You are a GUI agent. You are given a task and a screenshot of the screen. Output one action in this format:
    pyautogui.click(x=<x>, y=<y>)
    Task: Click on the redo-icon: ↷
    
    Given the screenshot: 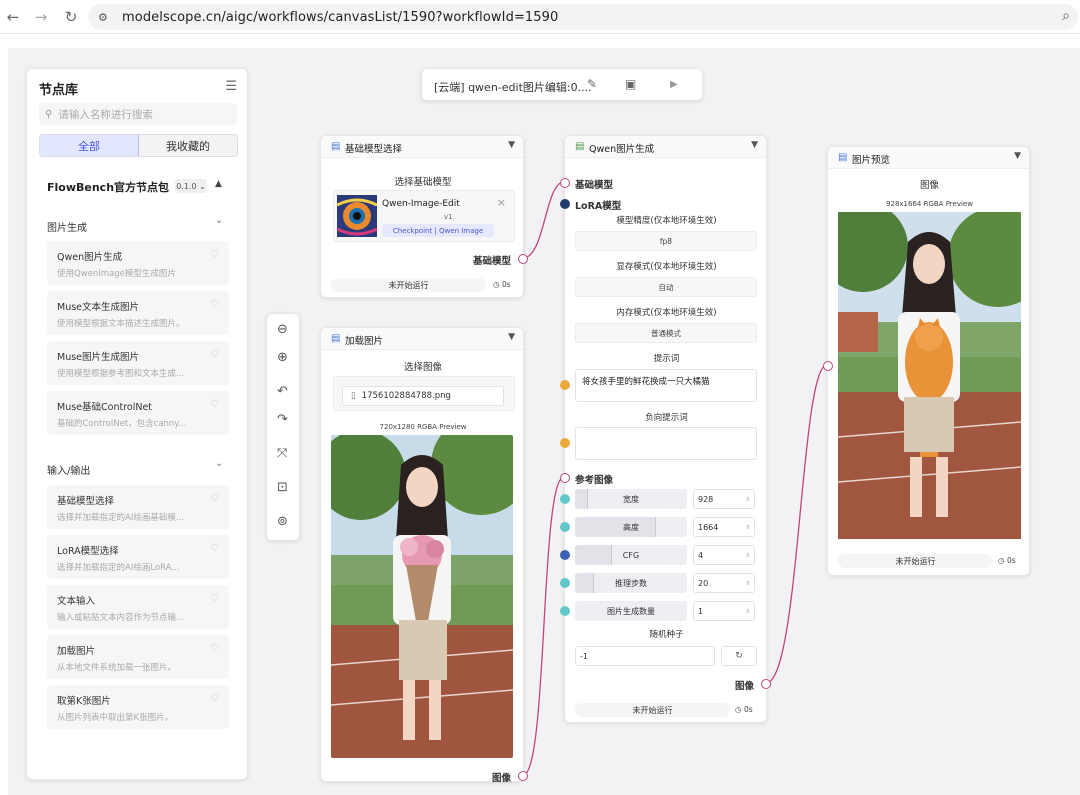 What is the action you would take?
    pyautogui.click(x=282, y=419)
    